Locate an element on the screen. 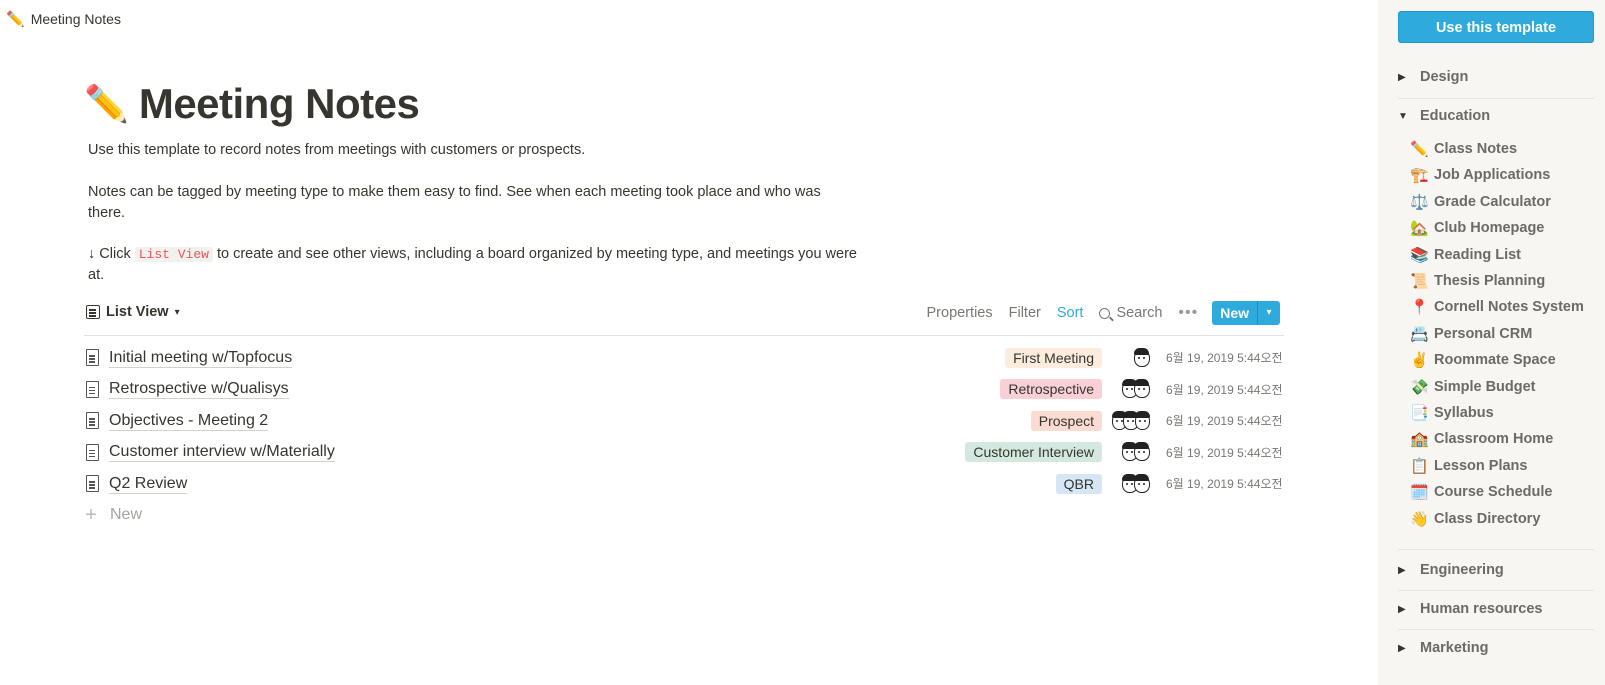 The height and width of the screenshot is (685, 1605). template-emoji-icon: ✏️ is located at coordinates (1419, 149).